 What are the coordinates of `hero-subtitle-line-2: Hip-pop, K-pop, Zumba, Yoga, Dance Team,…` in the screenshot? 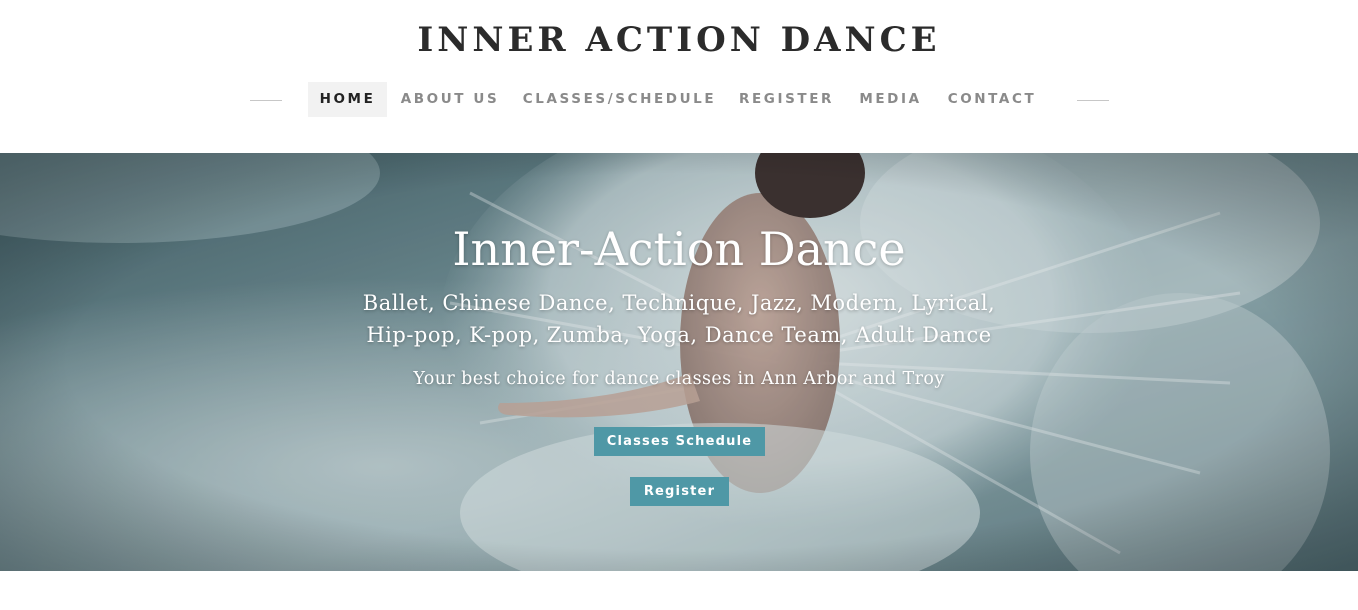 It's located at (679, 335).